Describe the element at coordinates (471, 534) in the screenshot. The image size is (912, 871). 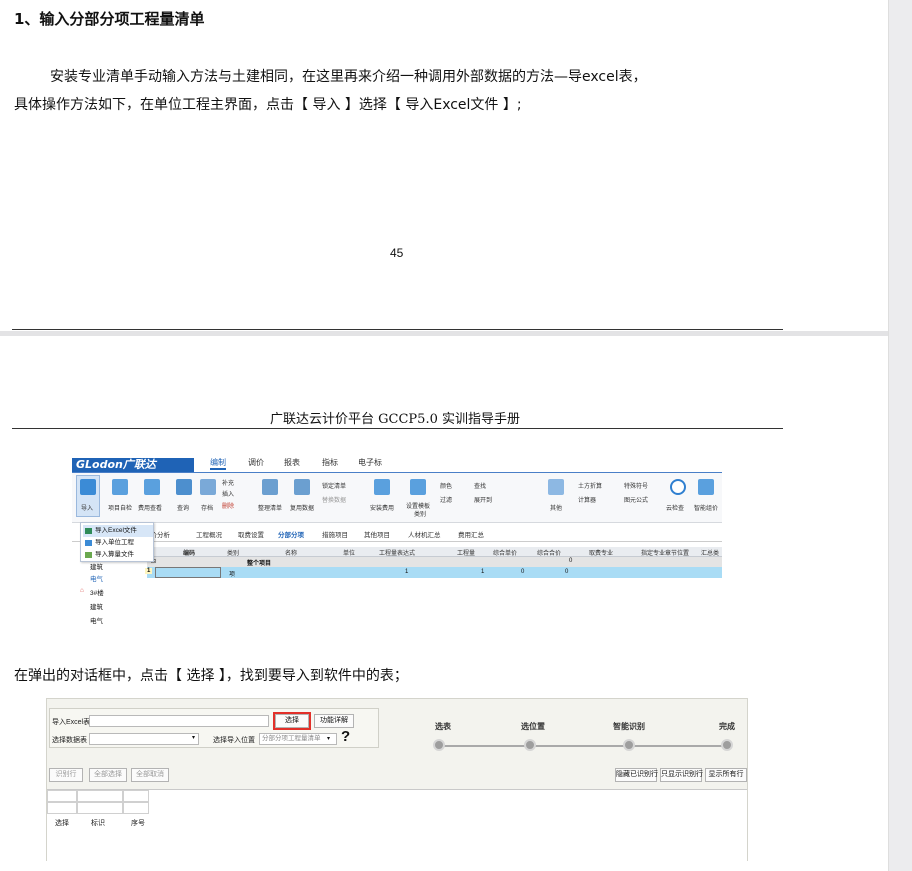
I see `tab-cost-summary: 费用汇总` at that location.